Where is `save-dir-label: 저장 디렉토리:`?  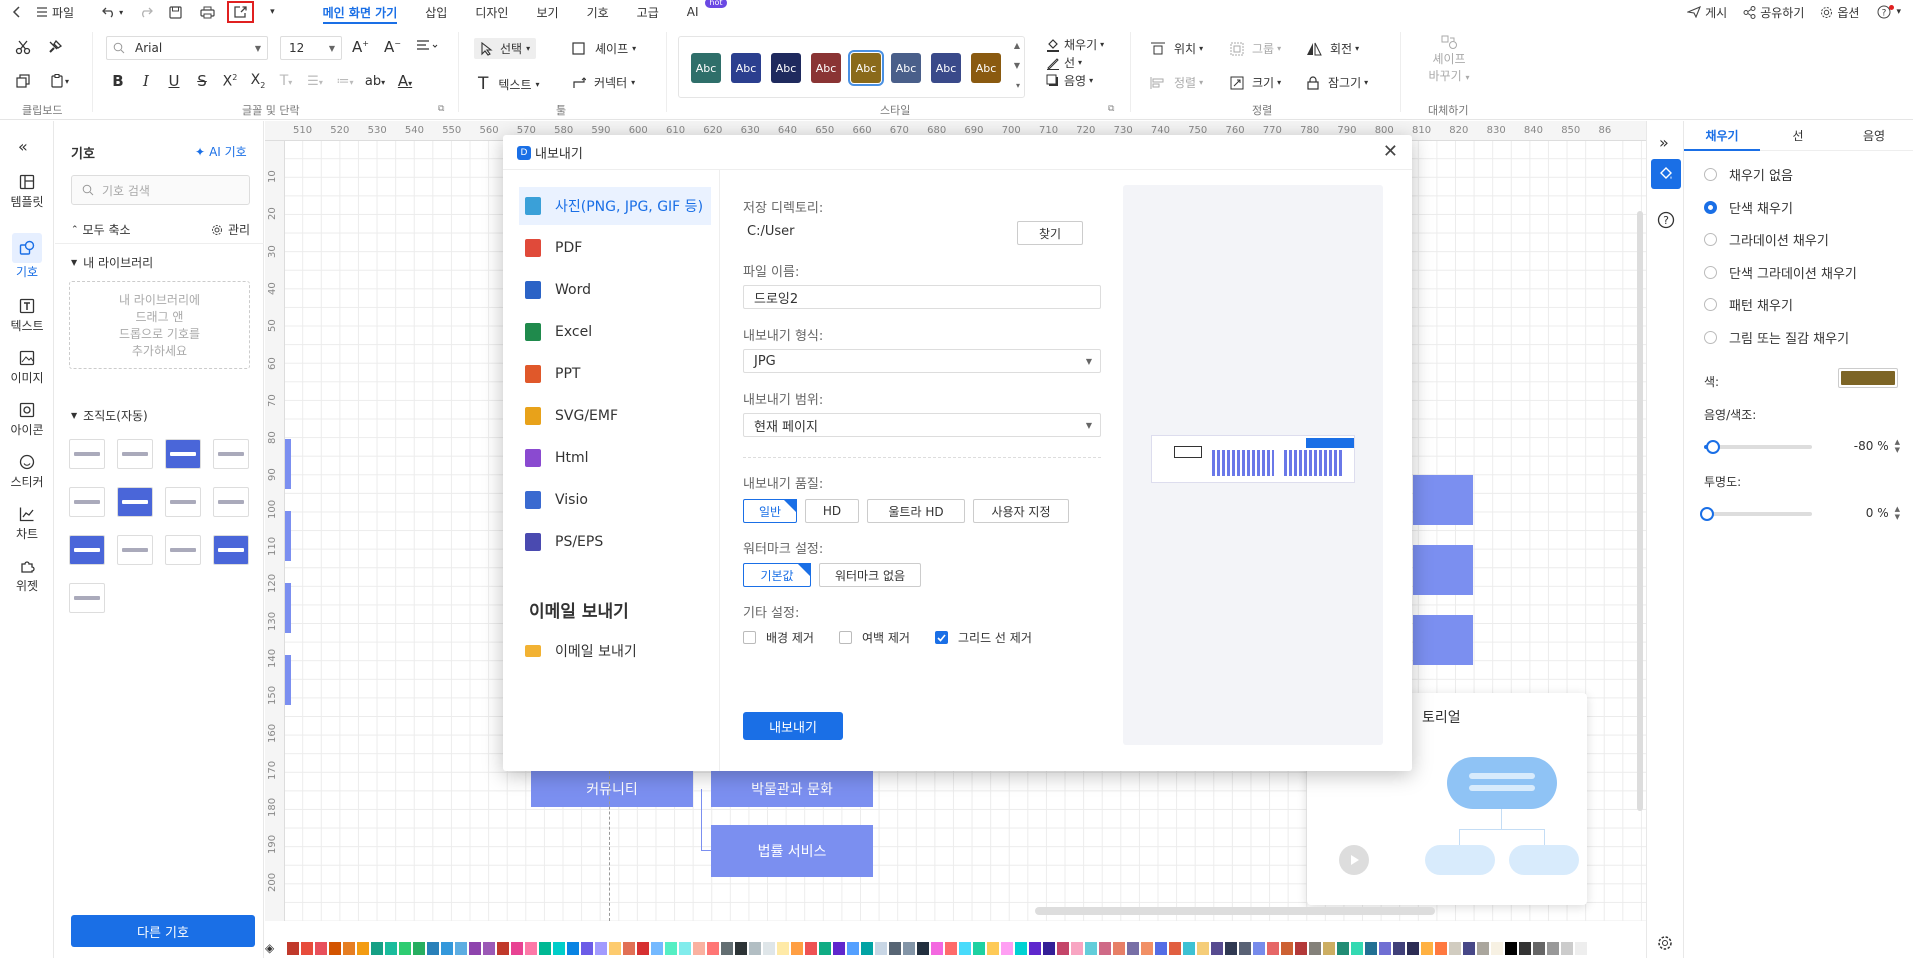 save-dir-label: 저장 디렉토리: is located at coordinates (783, 208).